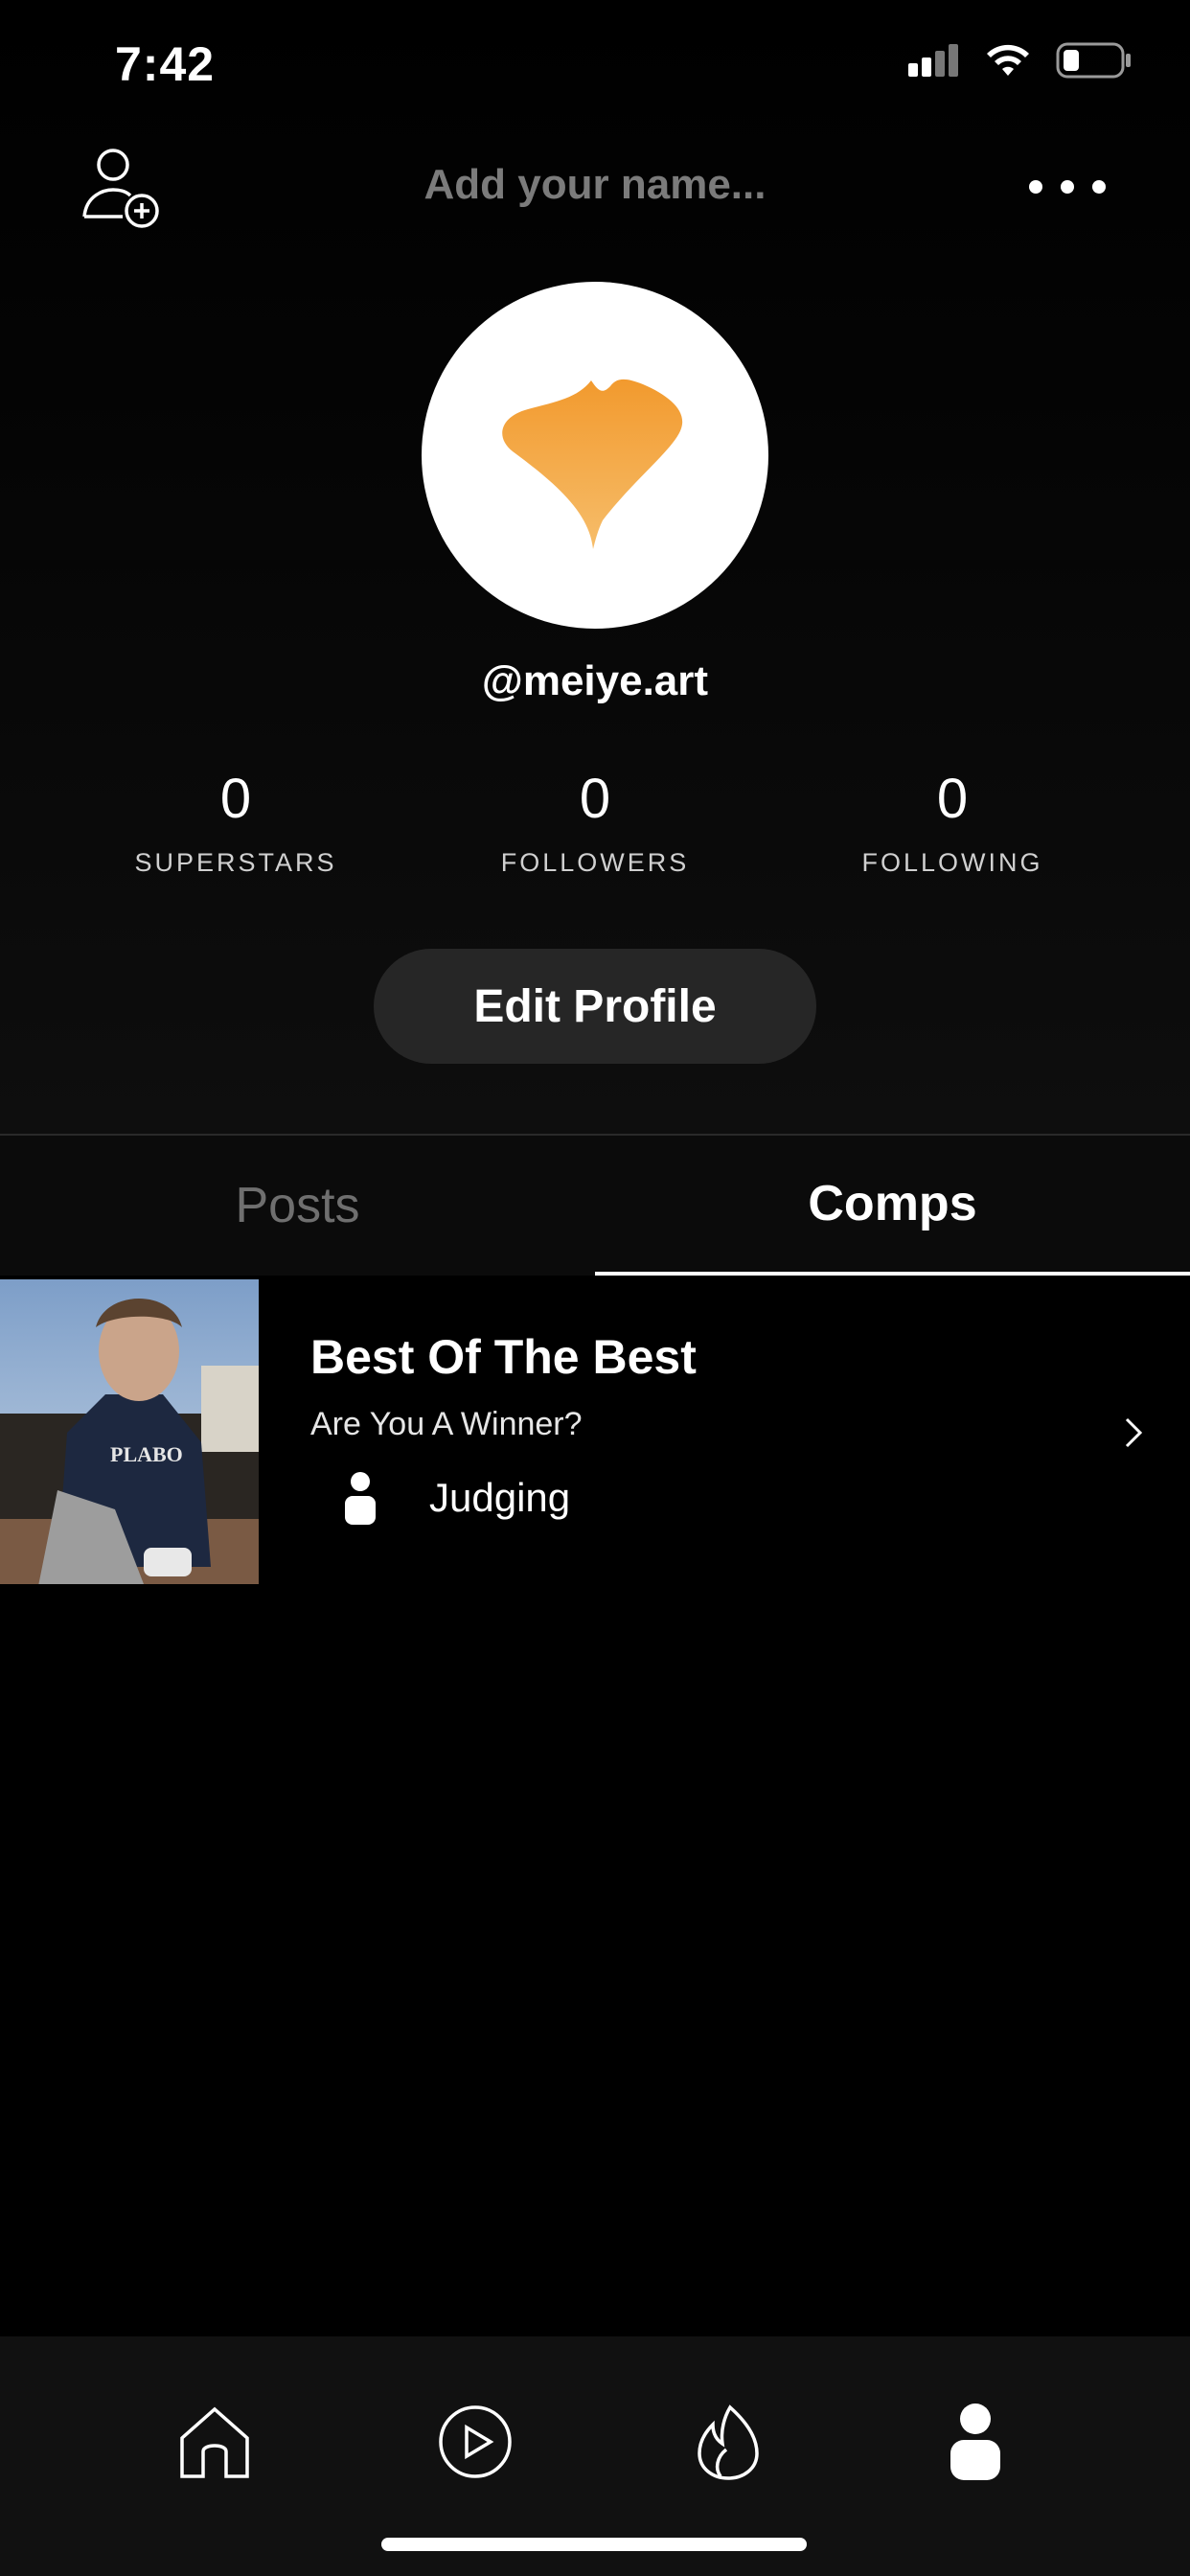 The width and height of the screenshot is (1190, 2576). Describe the element at coordinates (236, 862) in the screenshot. I see `stat-label: SUPERSTARS` at that location.